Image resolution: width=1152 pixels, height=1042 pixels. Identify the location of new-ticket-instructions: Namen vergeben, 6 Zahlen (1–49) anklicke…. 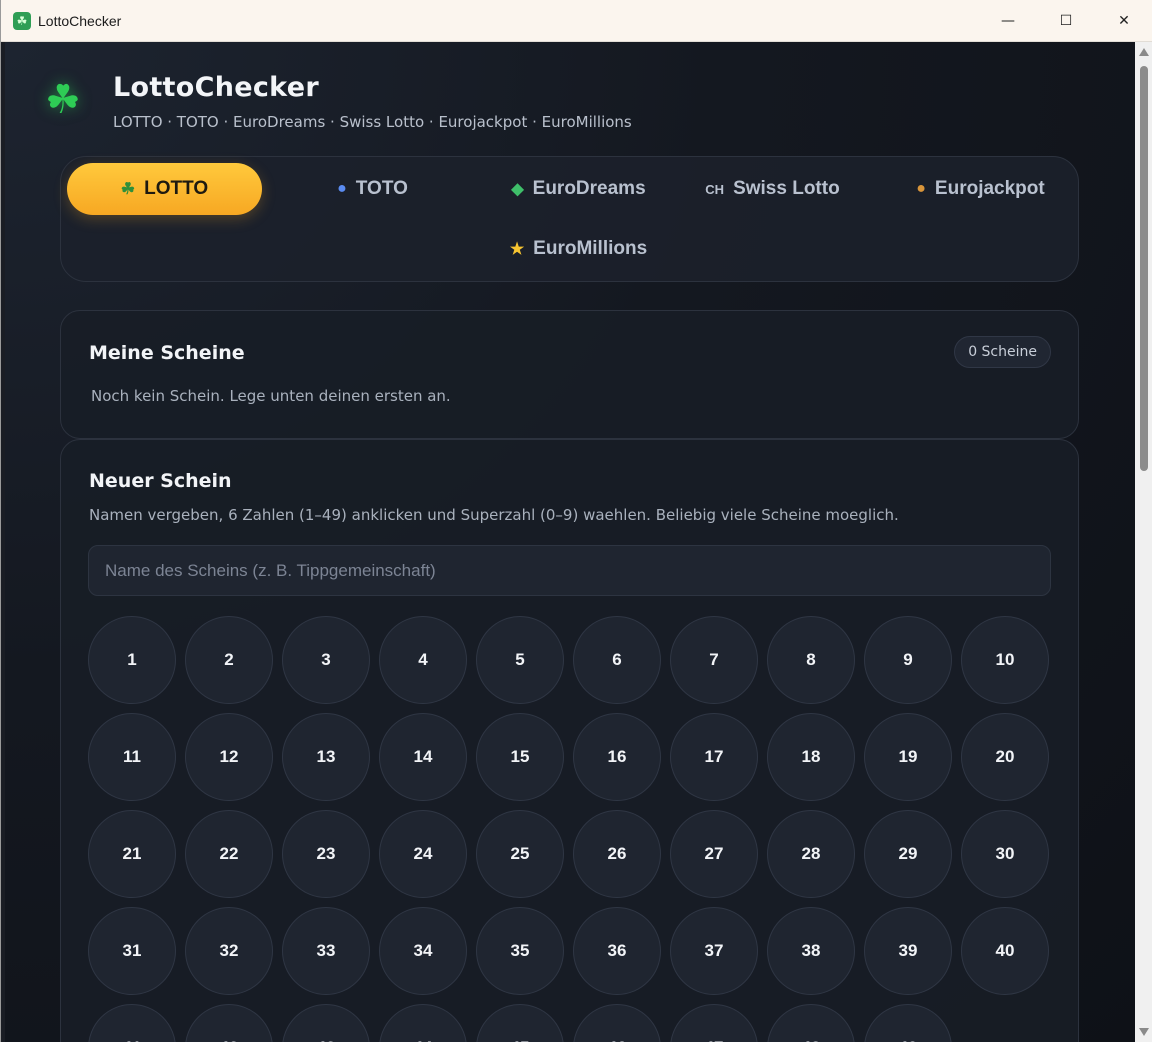
(494, 515).